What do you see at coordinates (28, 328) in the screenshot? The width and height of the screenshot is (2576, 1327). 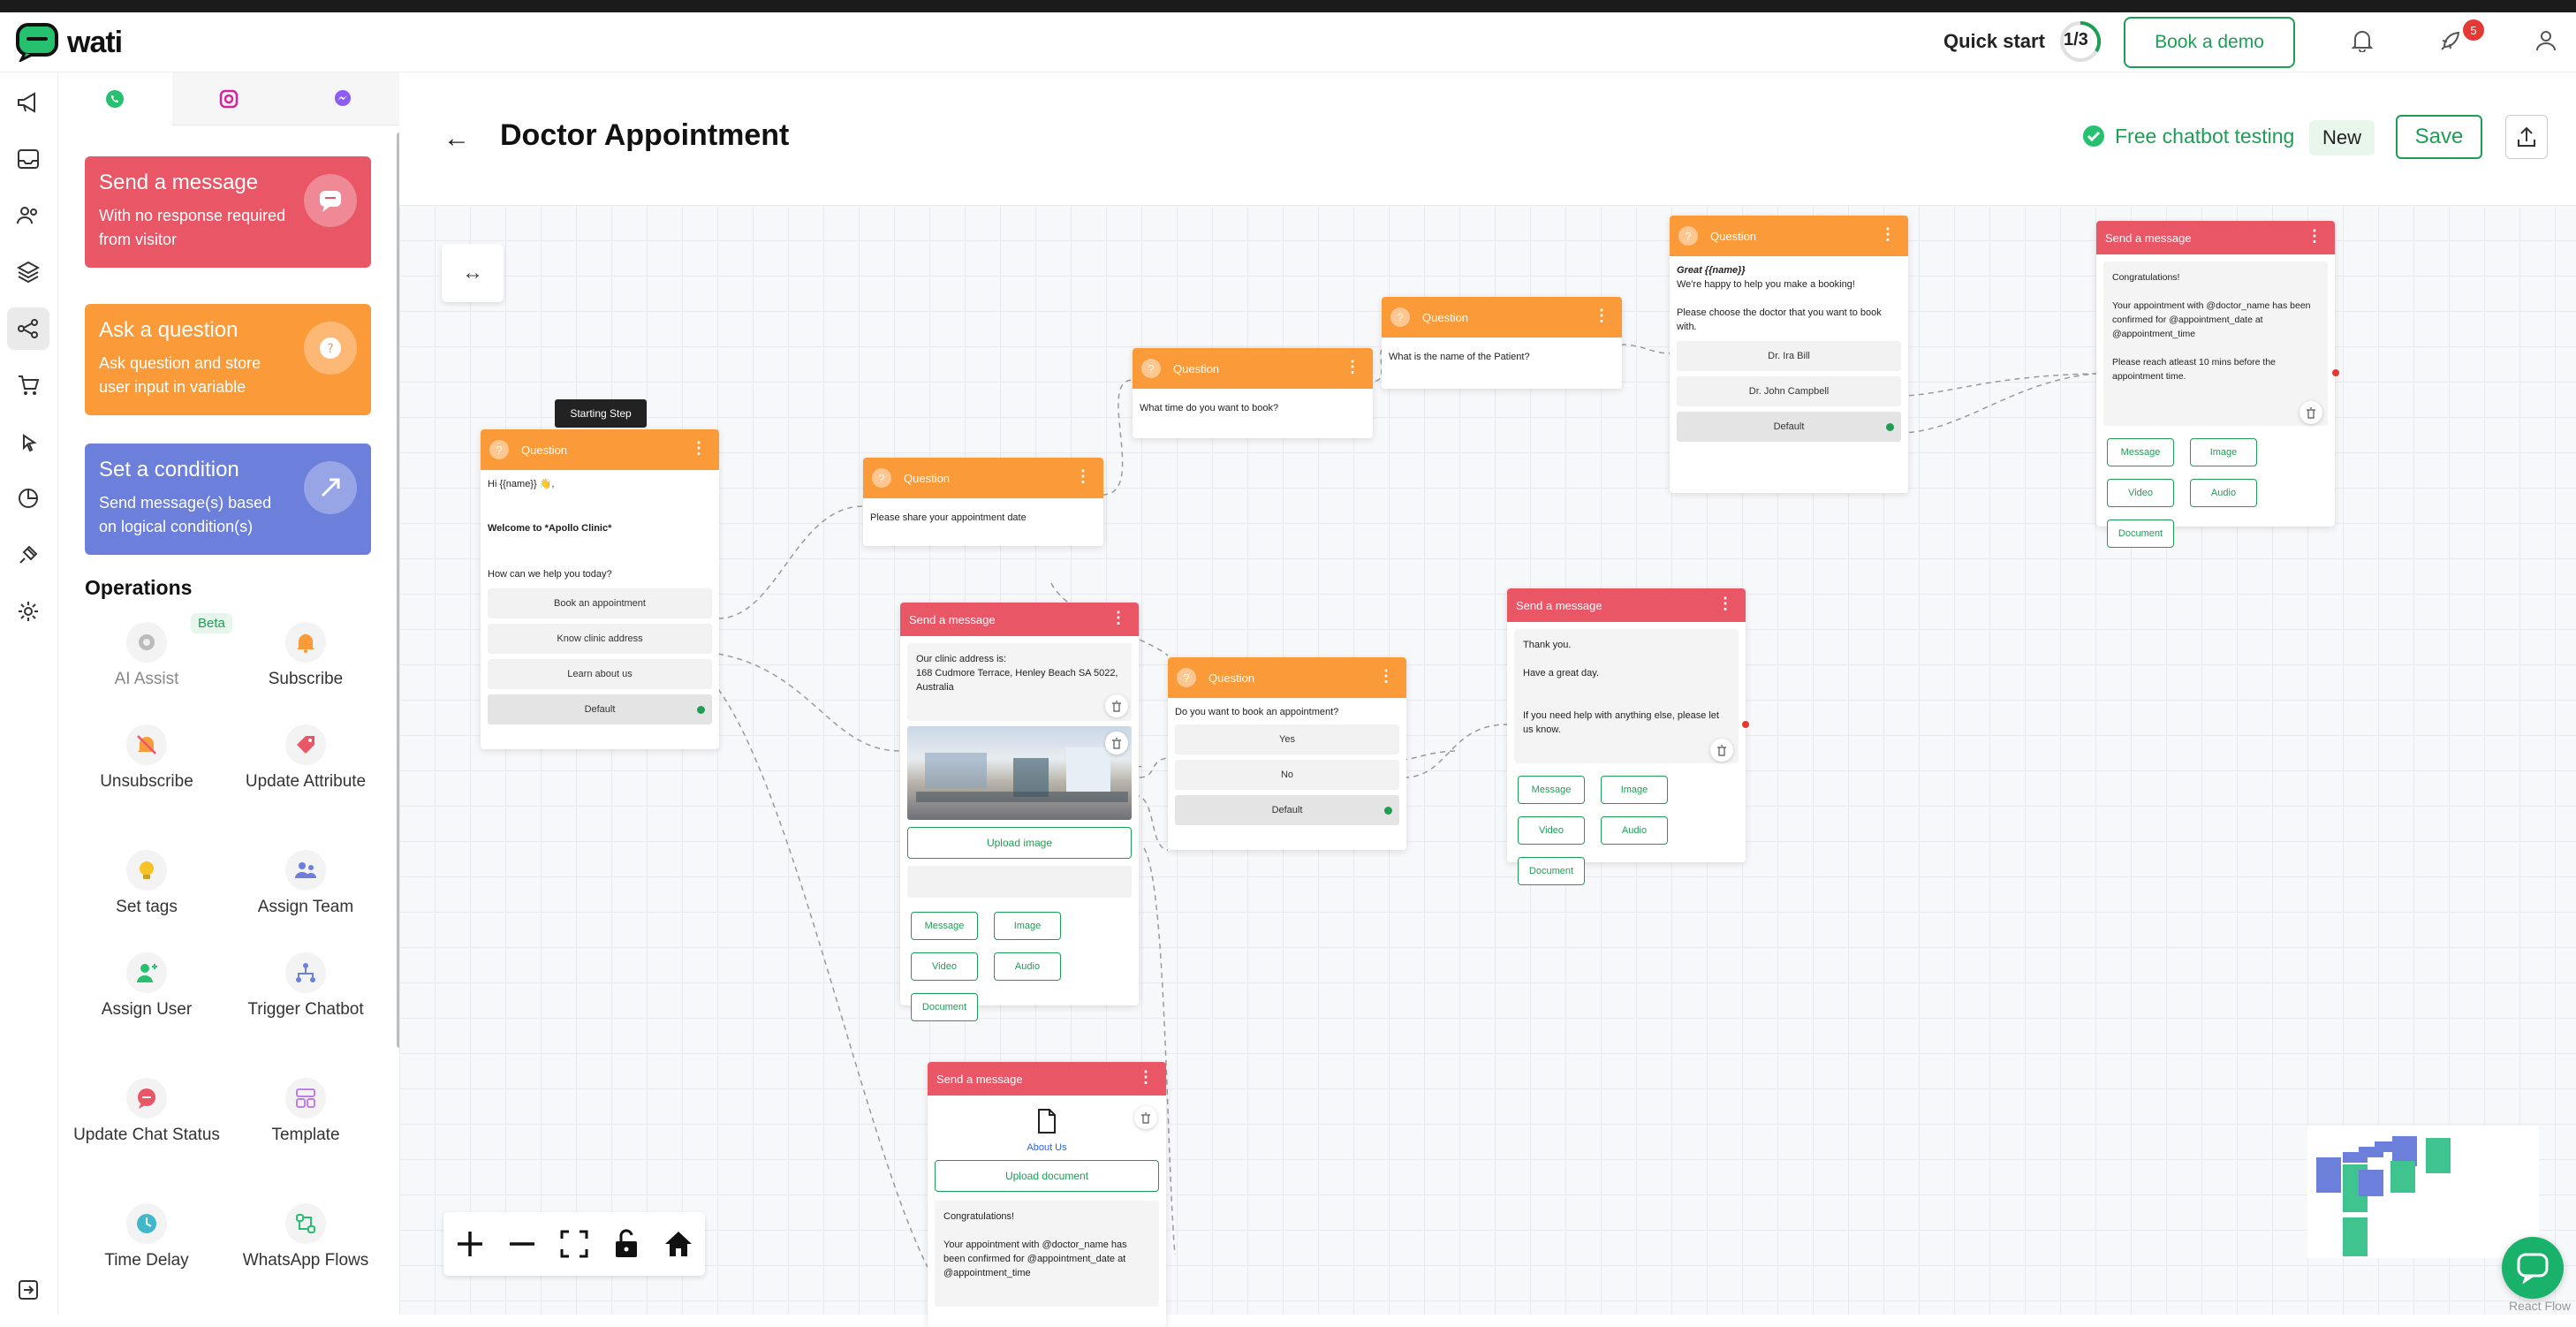 I see `chatbot-flows-icon` at bounding box center [28, 328].